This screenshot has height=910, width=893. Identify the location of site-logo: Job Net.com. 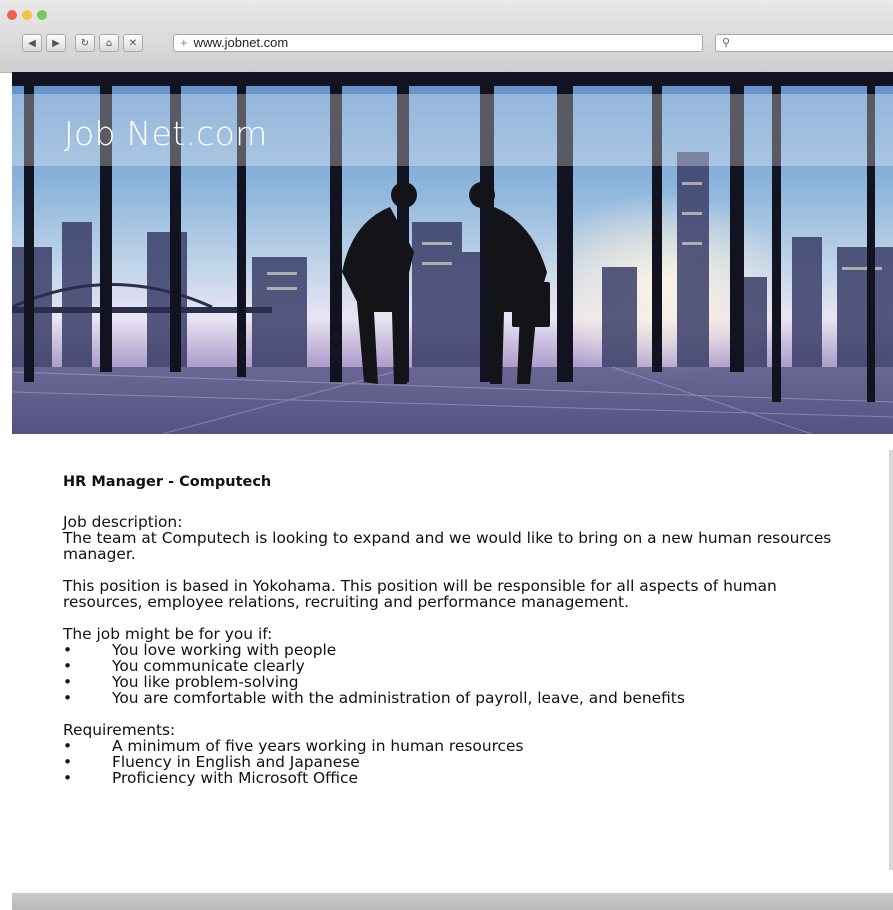
(166, 133).